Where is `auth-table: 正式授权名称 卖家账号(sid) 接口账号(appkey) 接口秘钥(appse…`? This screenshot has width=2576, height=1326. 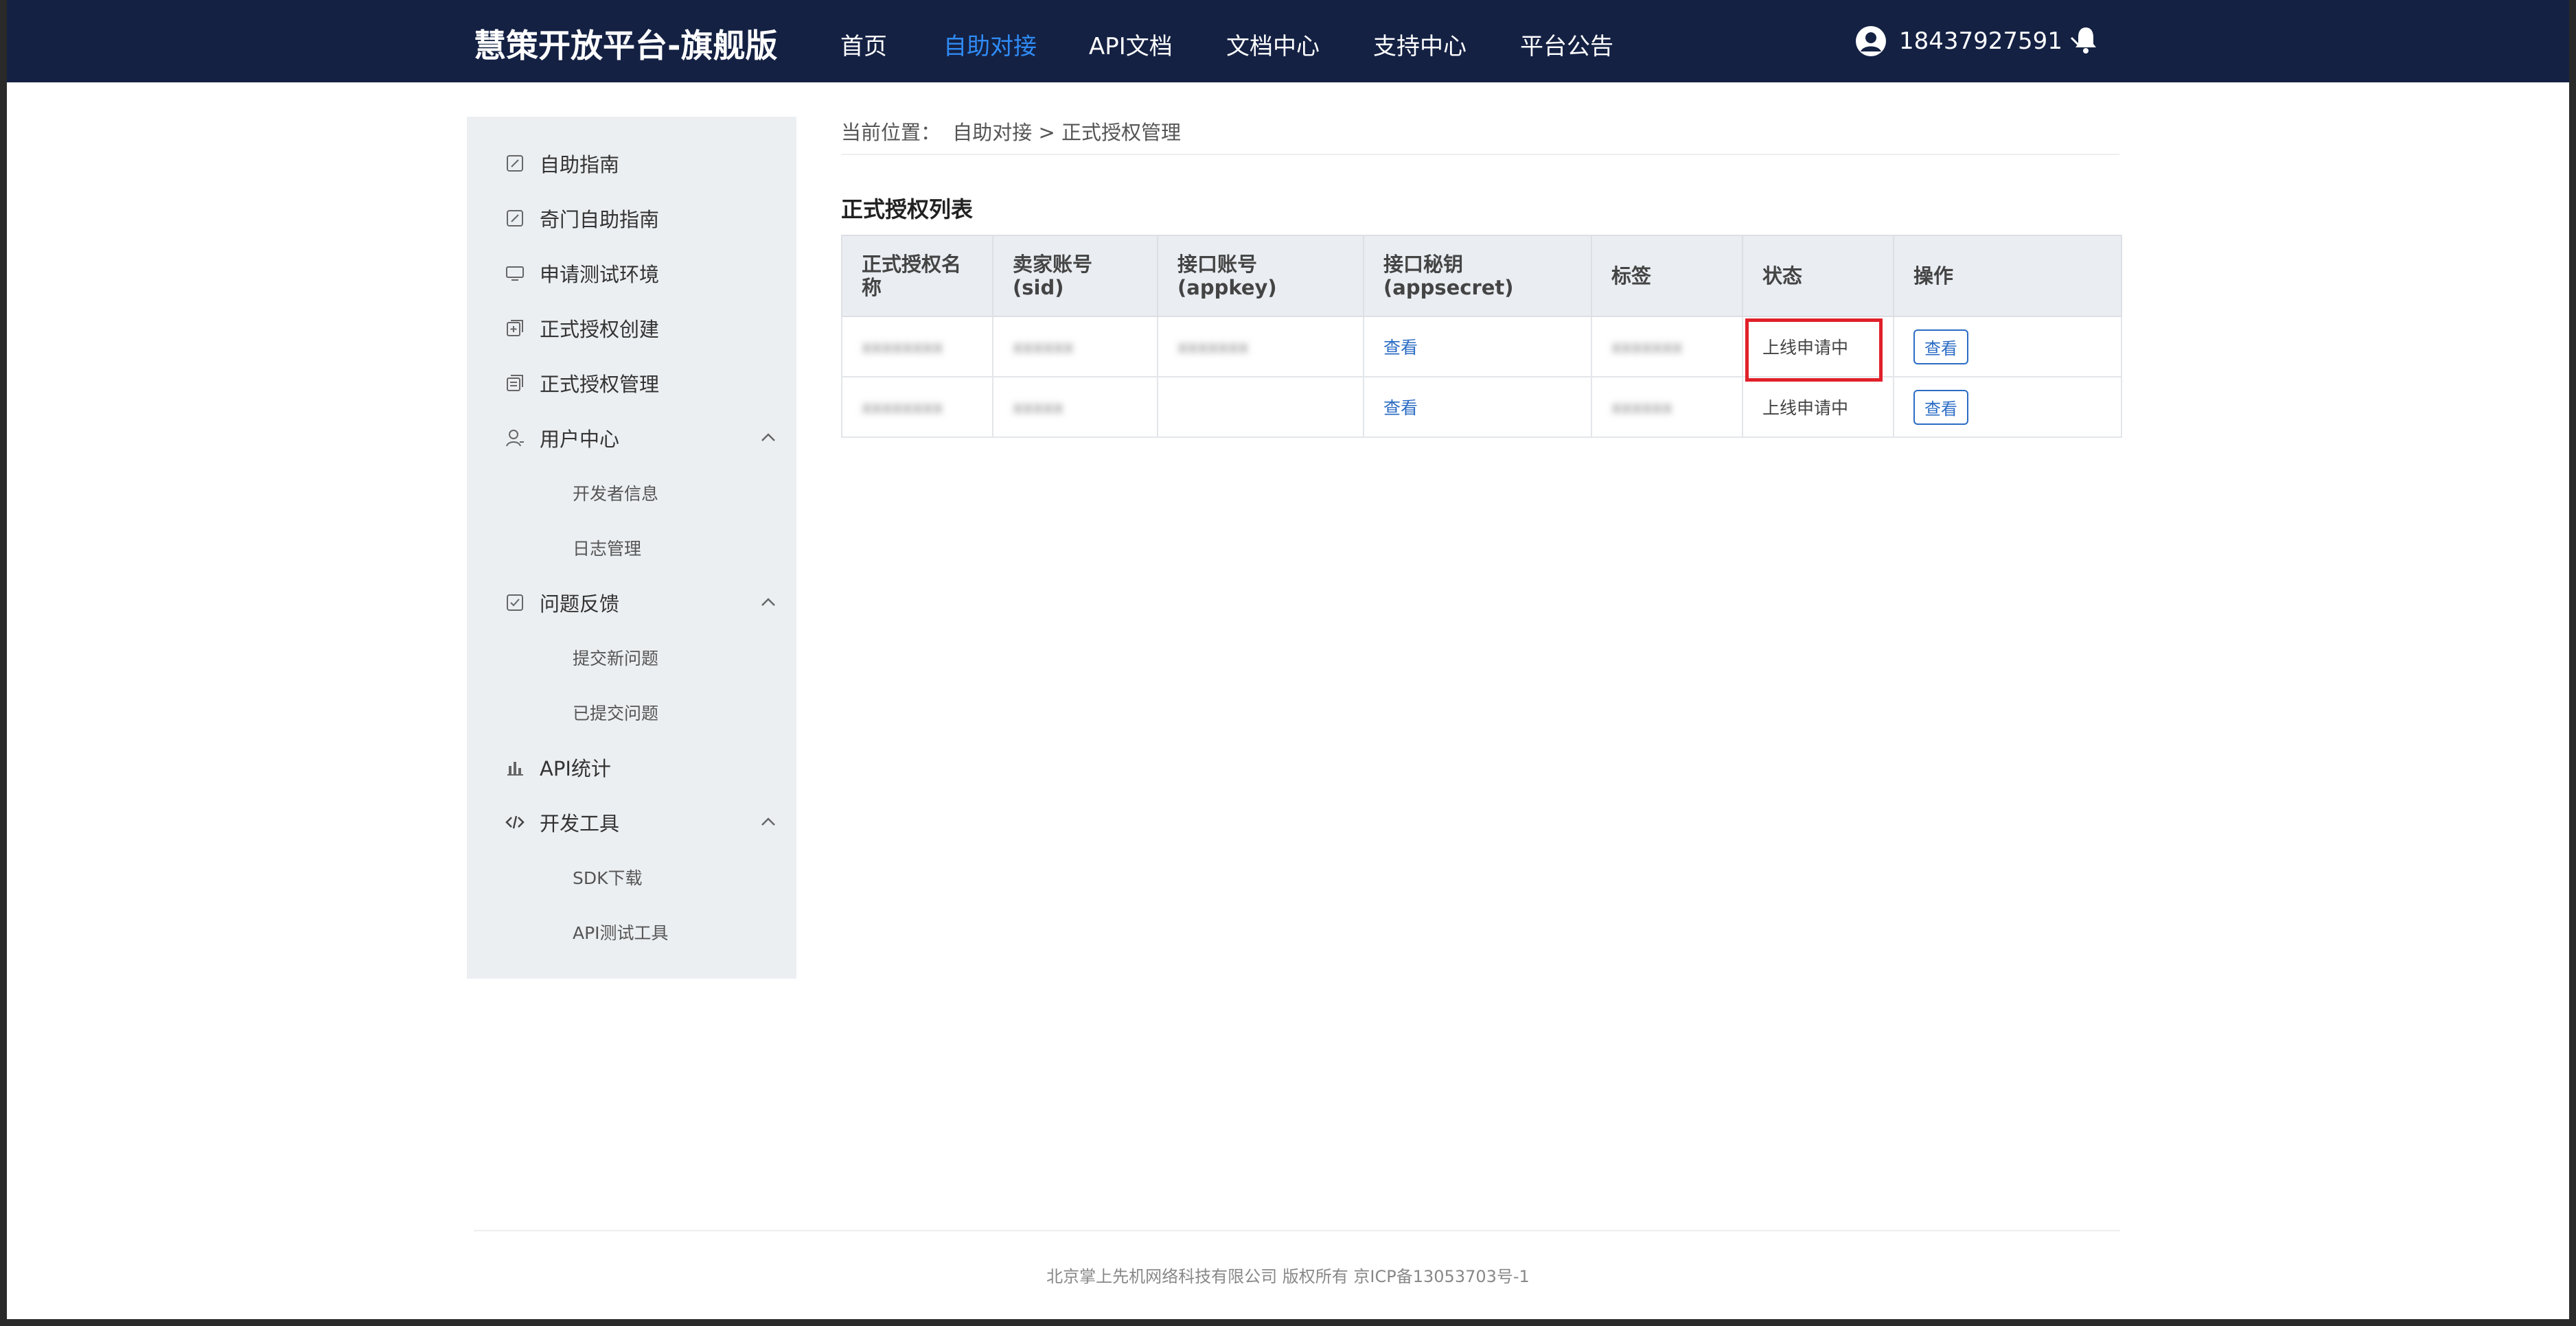
auth-table: 正式授权名称 卖家账号(sid) 接口账号(appkey) 接口秘钥(appse… is located at coordinates (1481, 336).